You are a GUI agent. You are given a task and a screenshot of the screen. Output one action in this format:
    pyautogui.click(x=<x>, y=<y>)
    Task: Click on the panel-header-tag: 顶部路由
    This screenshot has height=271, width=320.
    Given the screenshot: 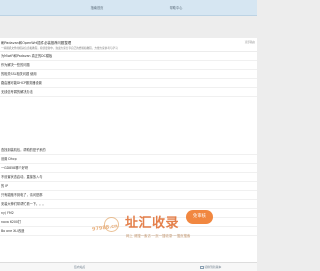 What is the action you would take?
    pyautogui.click(x=249, y=42)
    